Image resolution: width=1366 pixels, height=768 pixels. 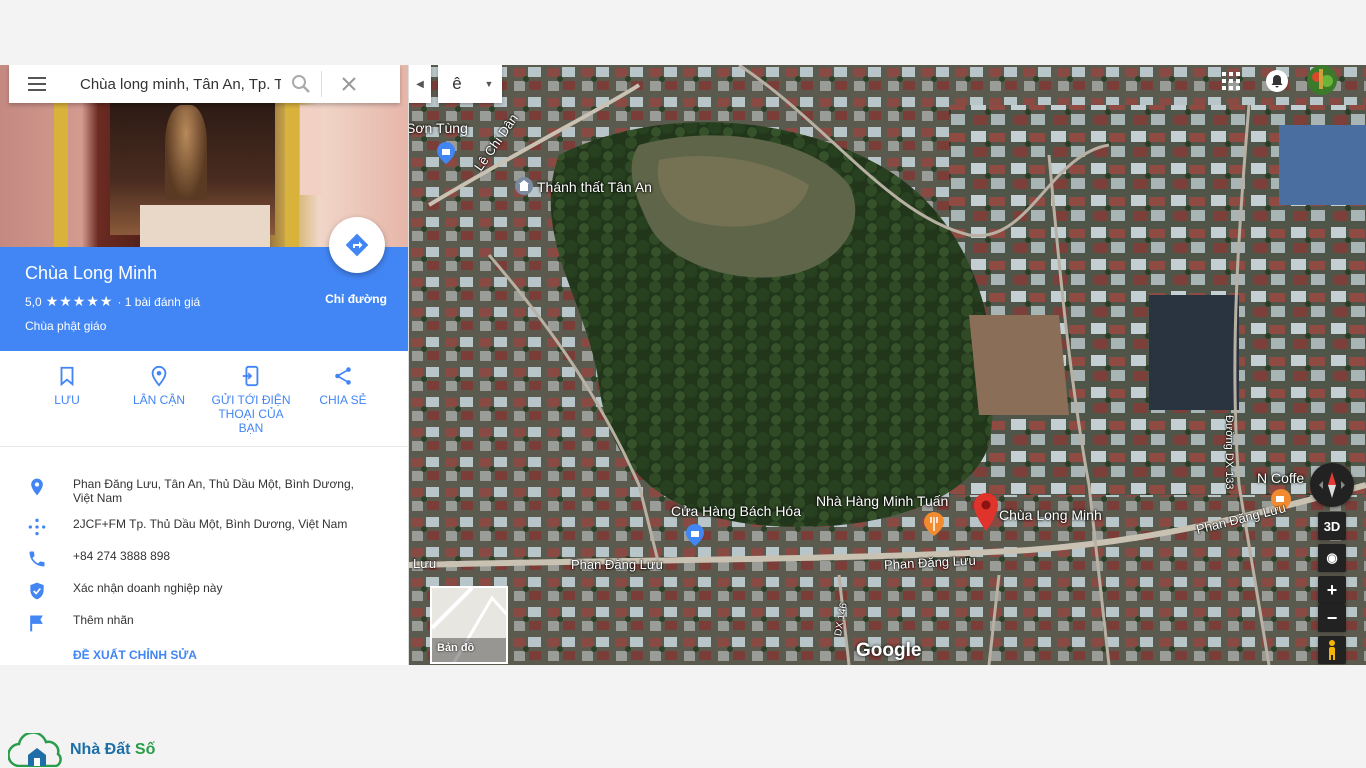 What do you see at coordinates (489, 84) in the screenshot?
I see `chevron-down-icon: ▼` at bounding box center [489, 84].